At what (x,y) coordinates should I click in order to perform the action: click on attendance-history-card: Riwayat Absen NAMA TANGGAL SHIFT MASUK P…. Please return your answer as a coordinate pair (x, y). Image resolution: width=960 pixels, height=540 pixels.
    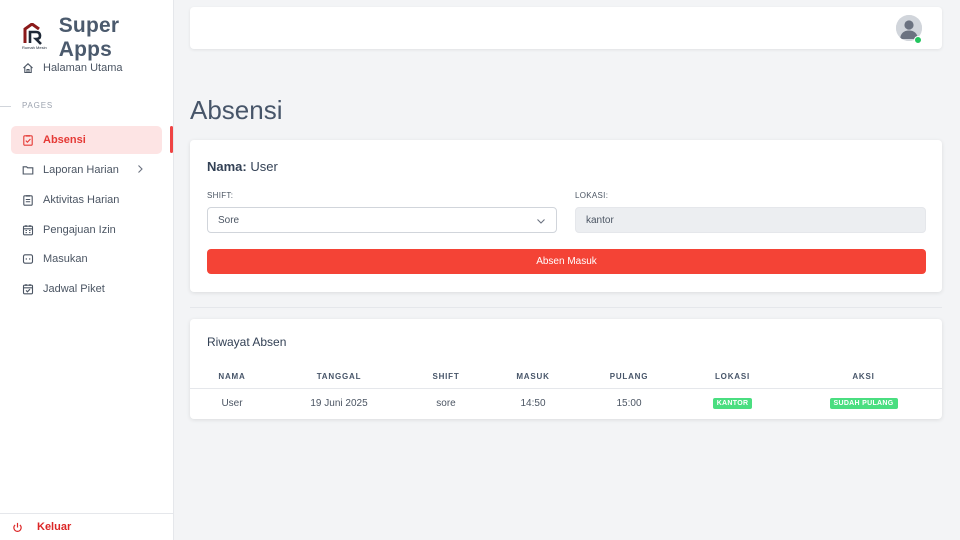
    Looking at the image, I should click on (566, 369).